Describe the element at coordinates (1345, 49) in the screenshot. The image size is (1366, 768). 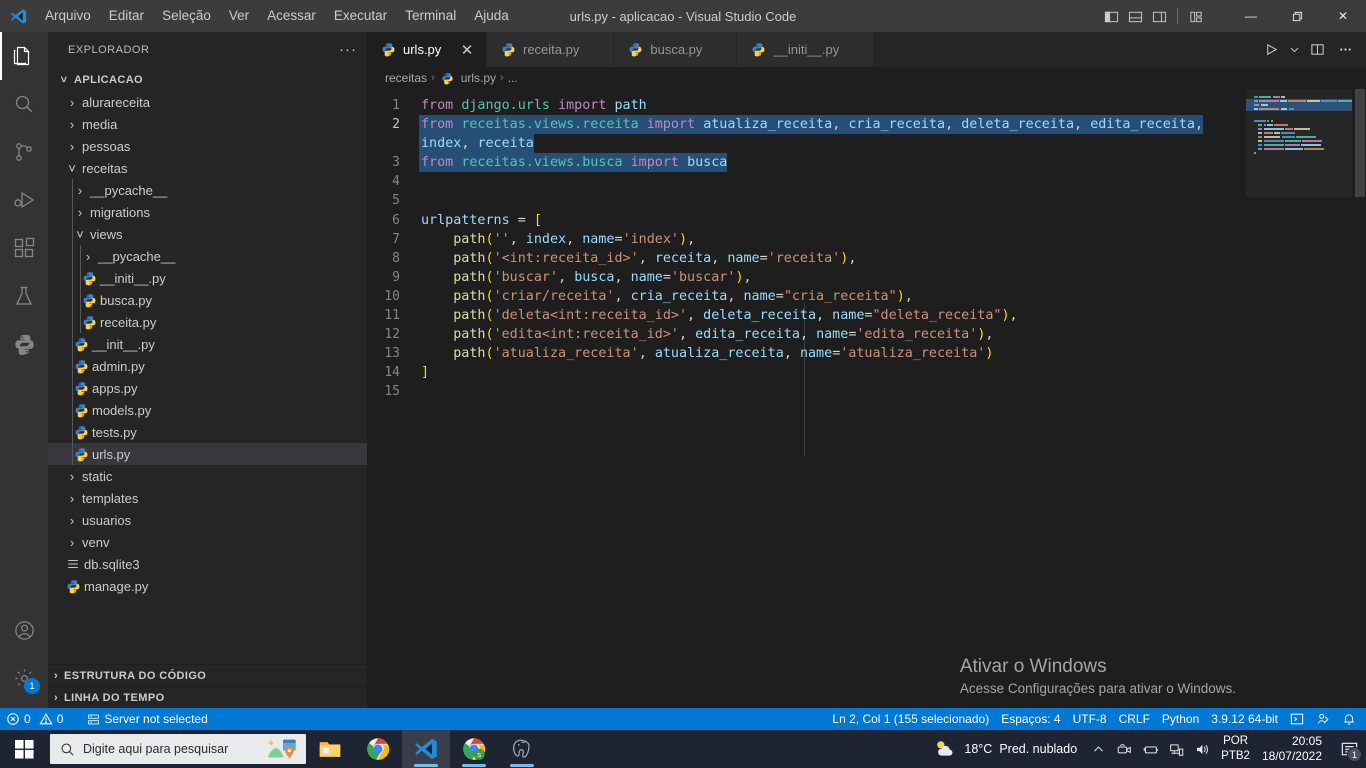
I see `editor-more-actions-icon` at that location.